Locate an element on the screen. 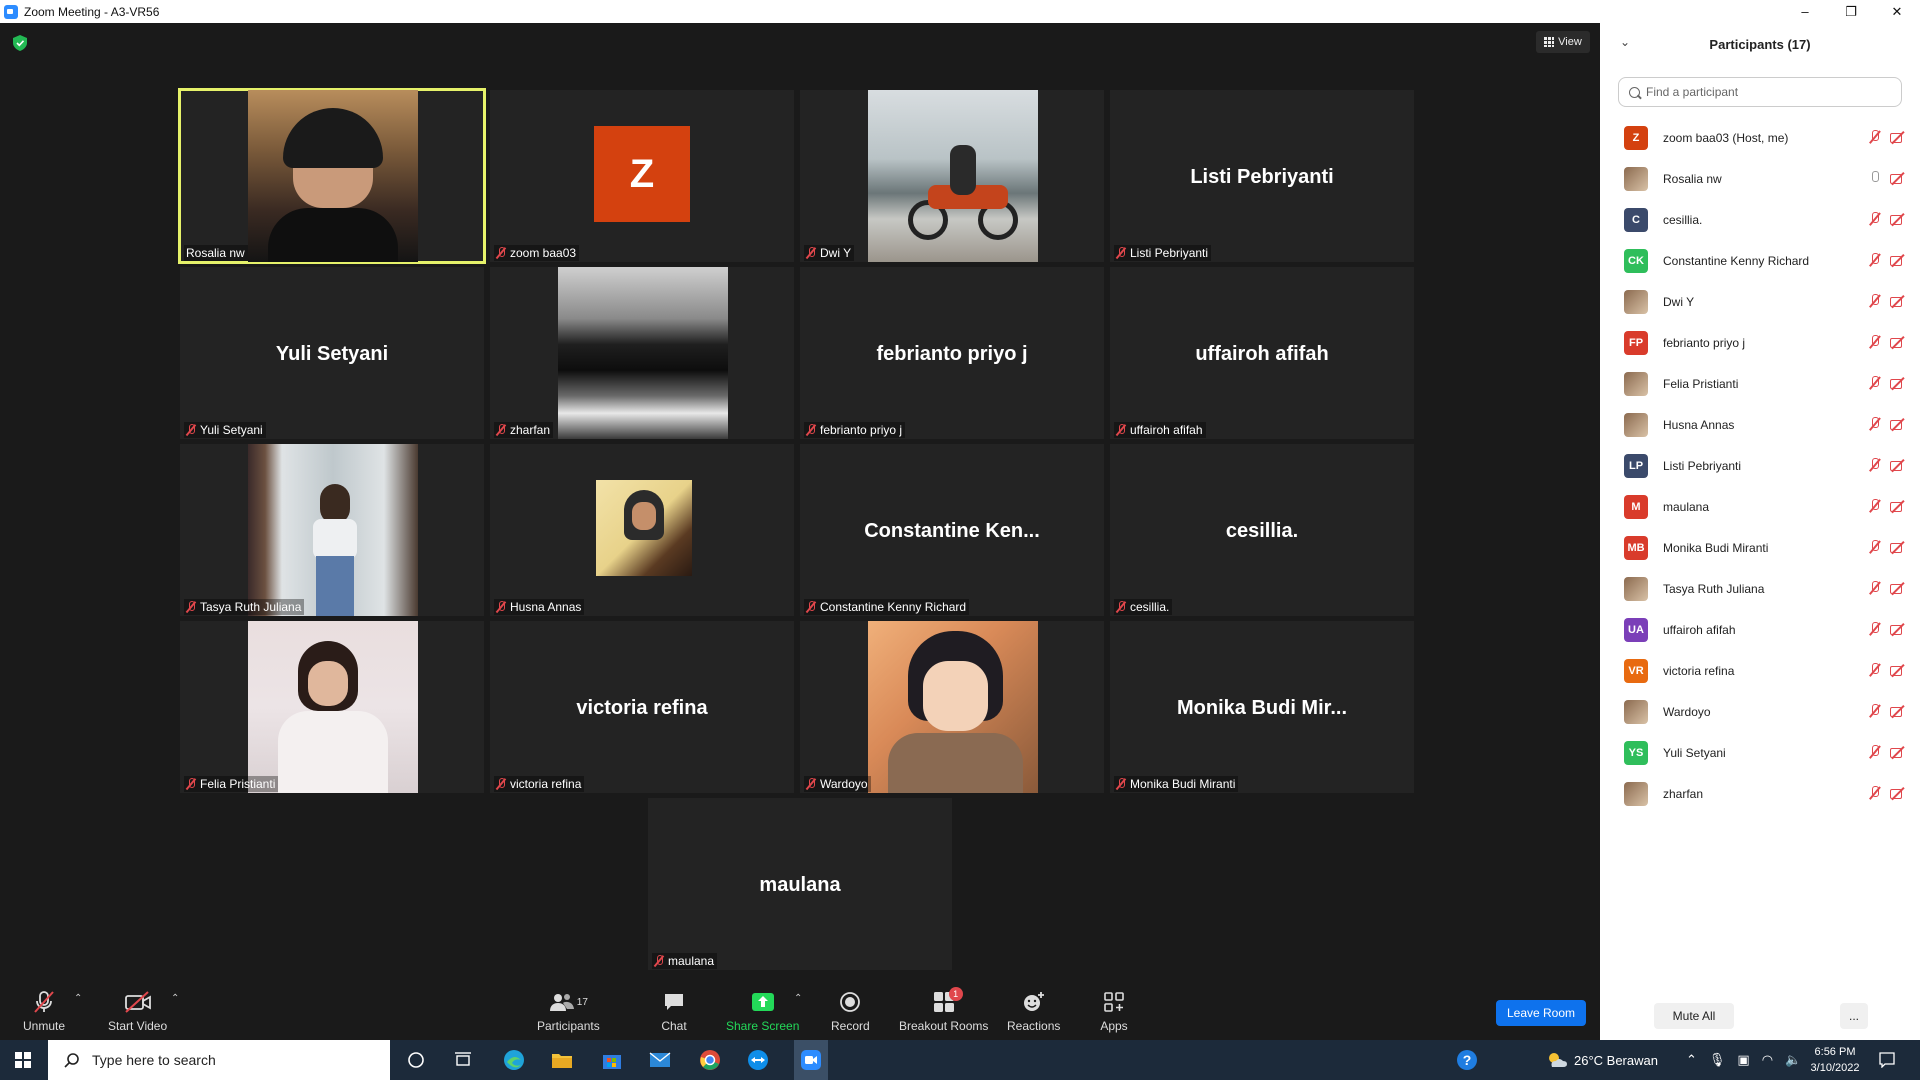 The height and width of the screenshot is (1080, 1920). close-button: ✕ is located at coordinates (1897, 11).